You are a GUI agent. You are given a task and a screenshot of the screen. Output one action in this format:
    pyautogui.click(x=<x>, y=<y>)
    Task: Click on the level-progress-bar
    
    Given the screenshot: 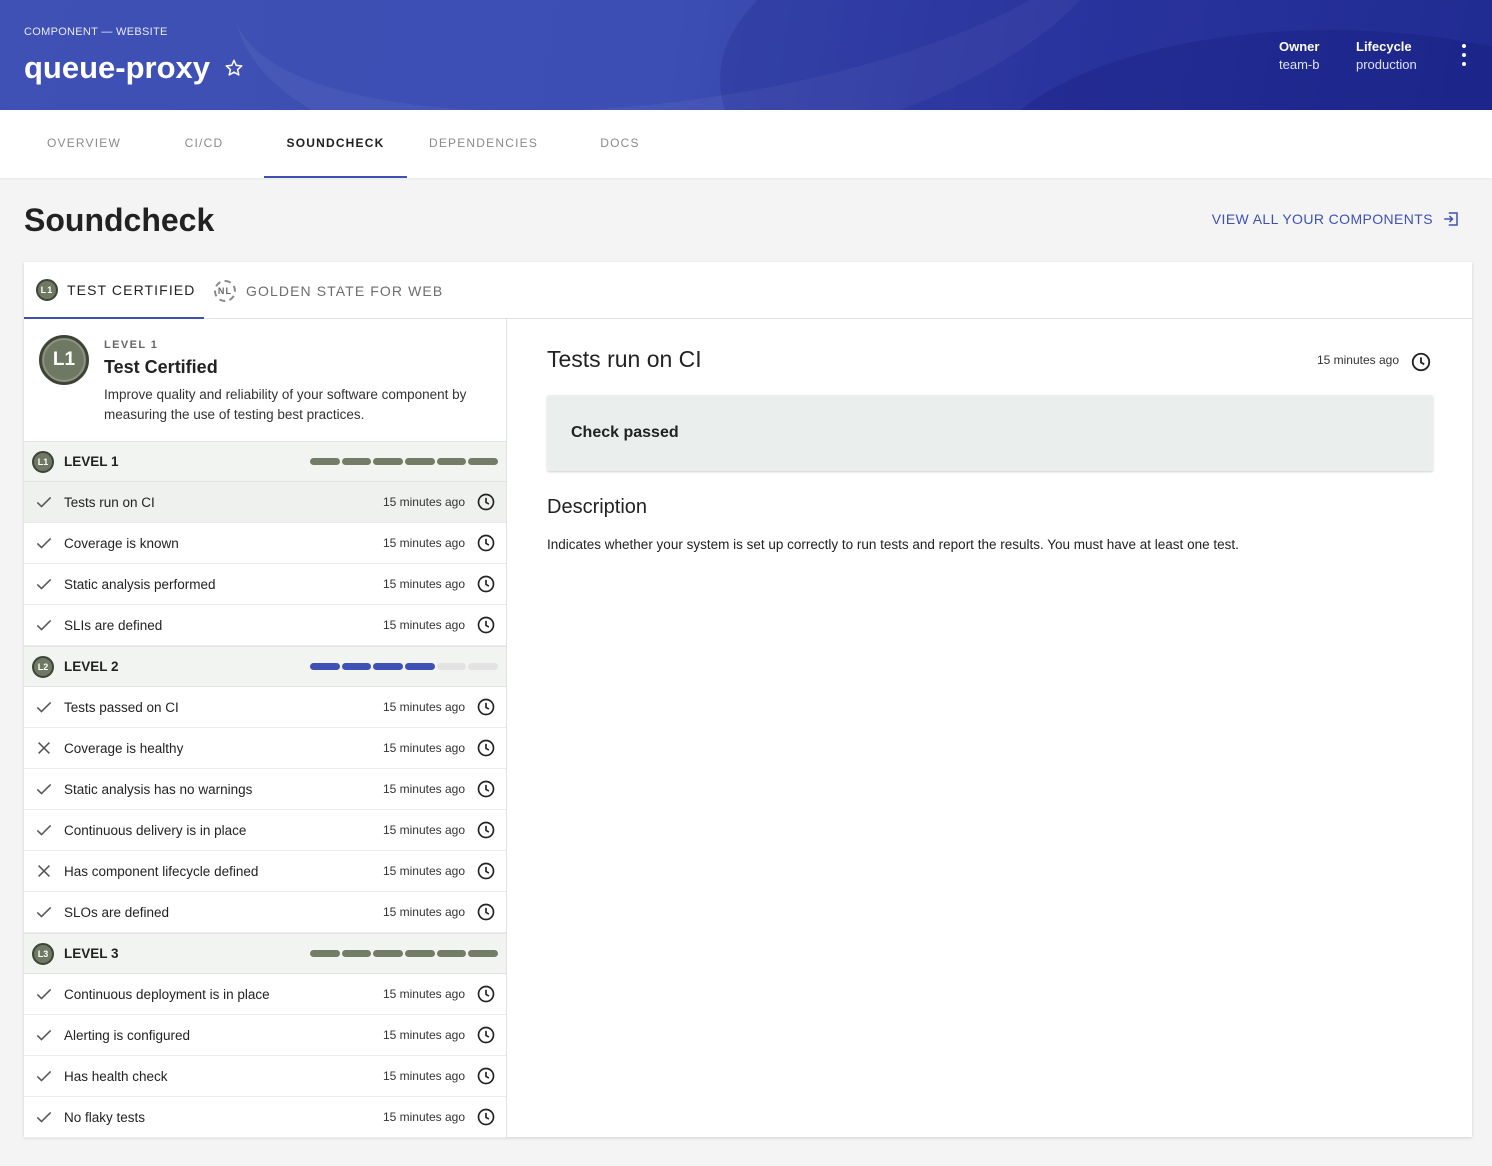 What is the action you would take?
    pyautogui.click(x=404, y=953)
    